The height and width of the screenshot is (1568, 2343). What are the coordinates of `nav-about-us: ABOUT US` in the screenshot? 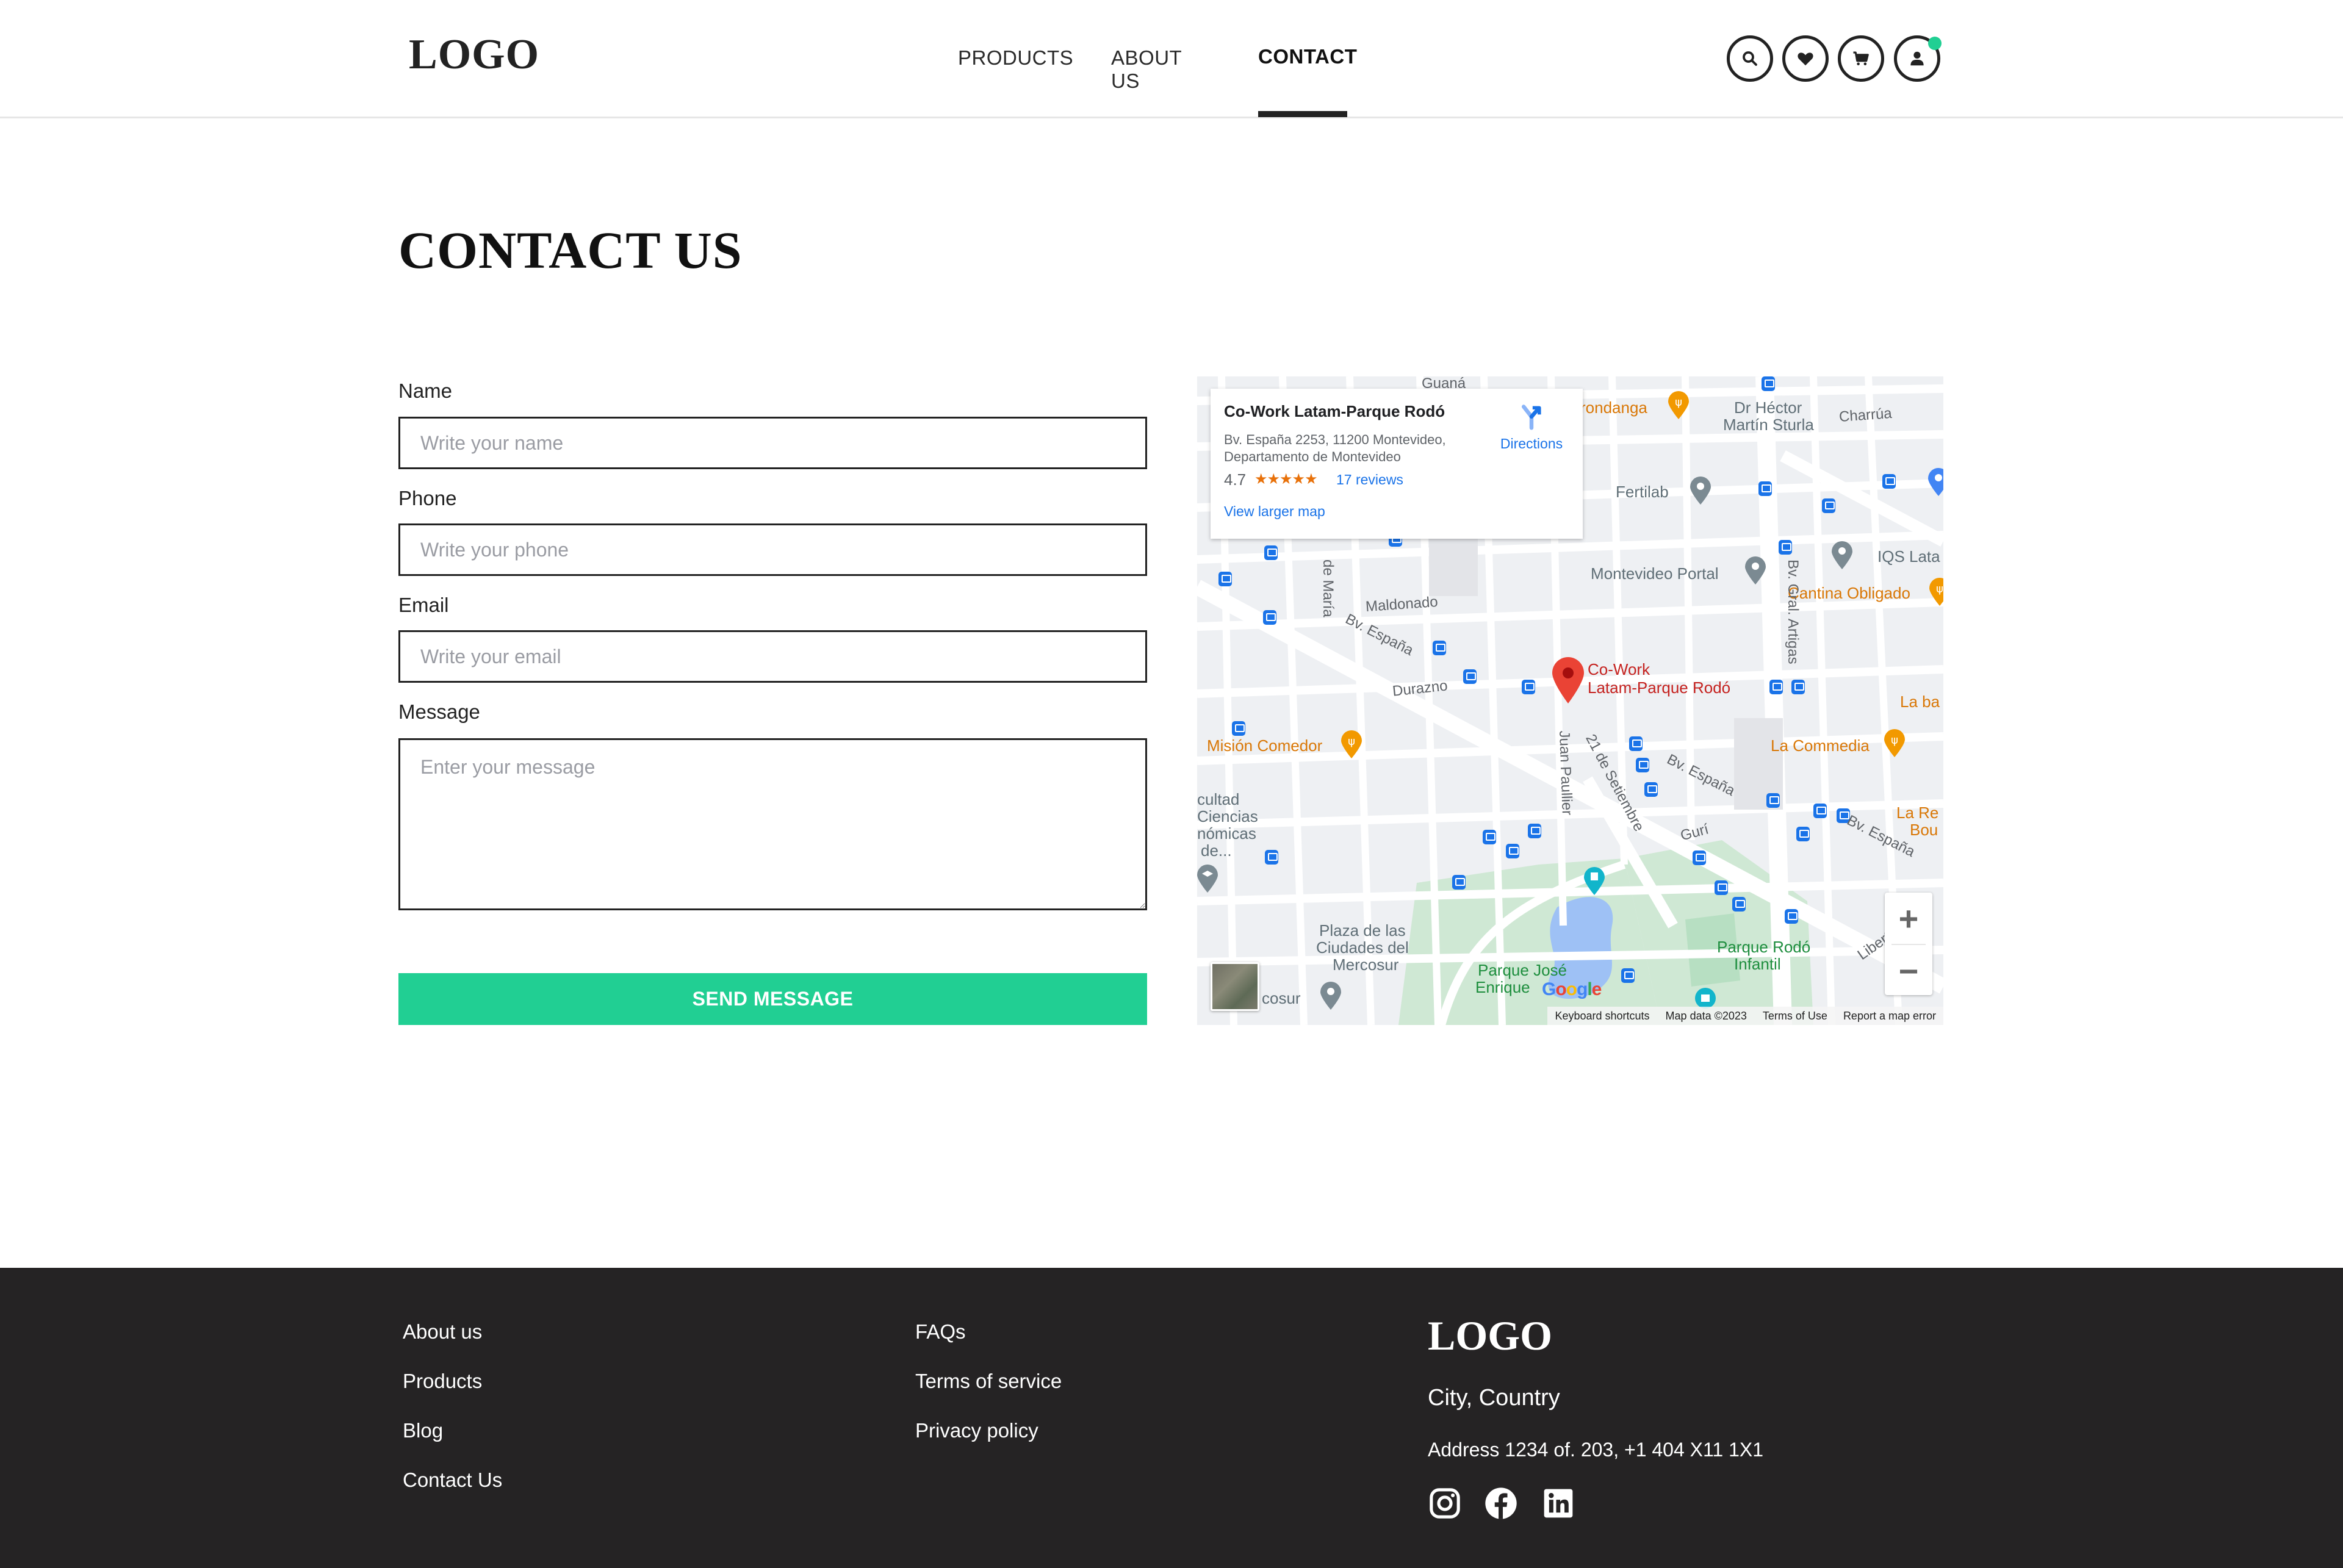 It's located at (1146, 69).